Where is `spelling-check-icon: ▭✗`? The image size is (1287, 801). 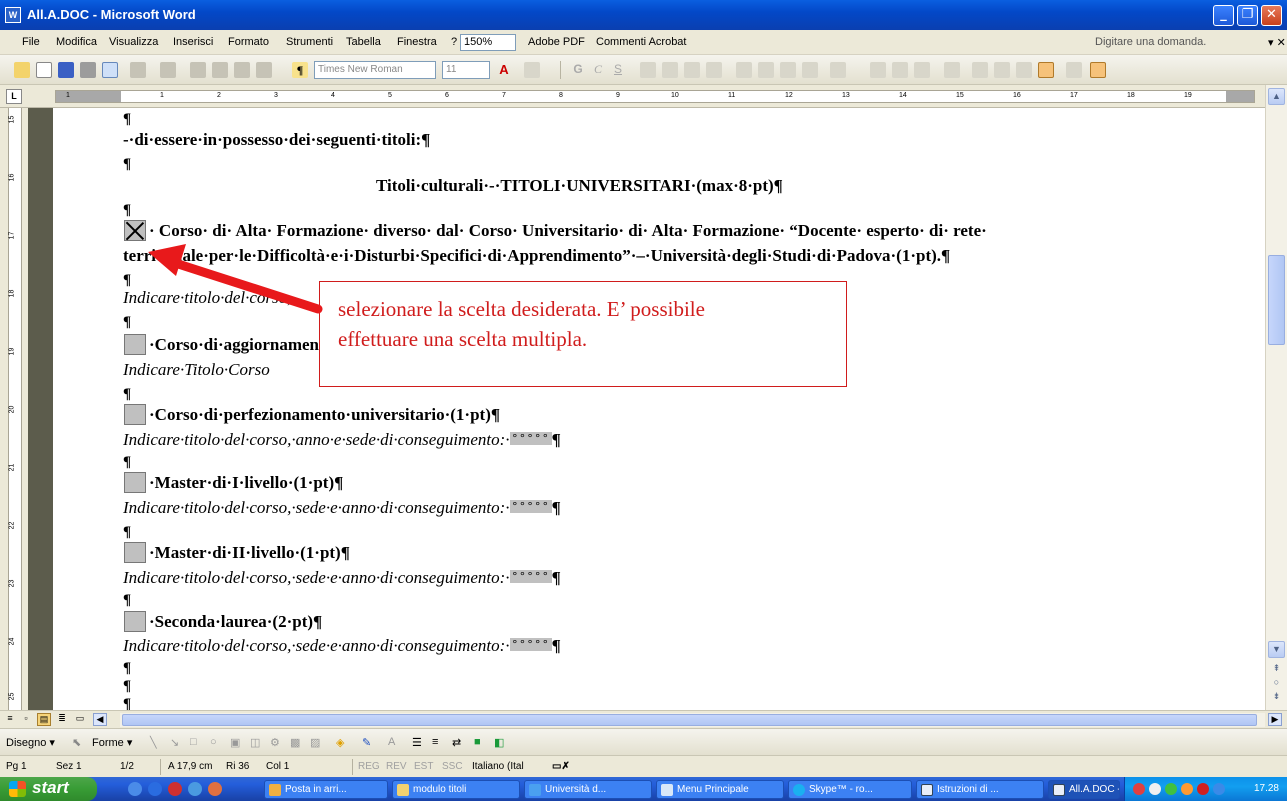 spelling-check-icon: ▭✗ is located at coordinates (561, 766).